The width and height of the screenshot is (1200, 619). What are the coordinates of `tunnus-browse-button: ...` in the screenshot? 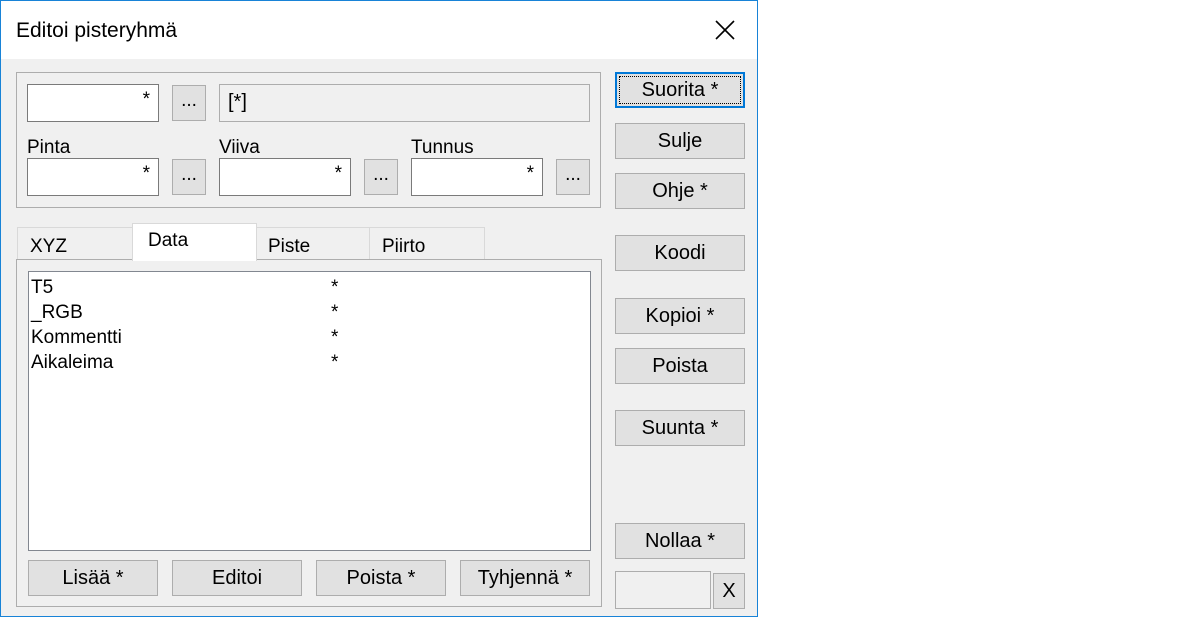 It's located at (573, 177).